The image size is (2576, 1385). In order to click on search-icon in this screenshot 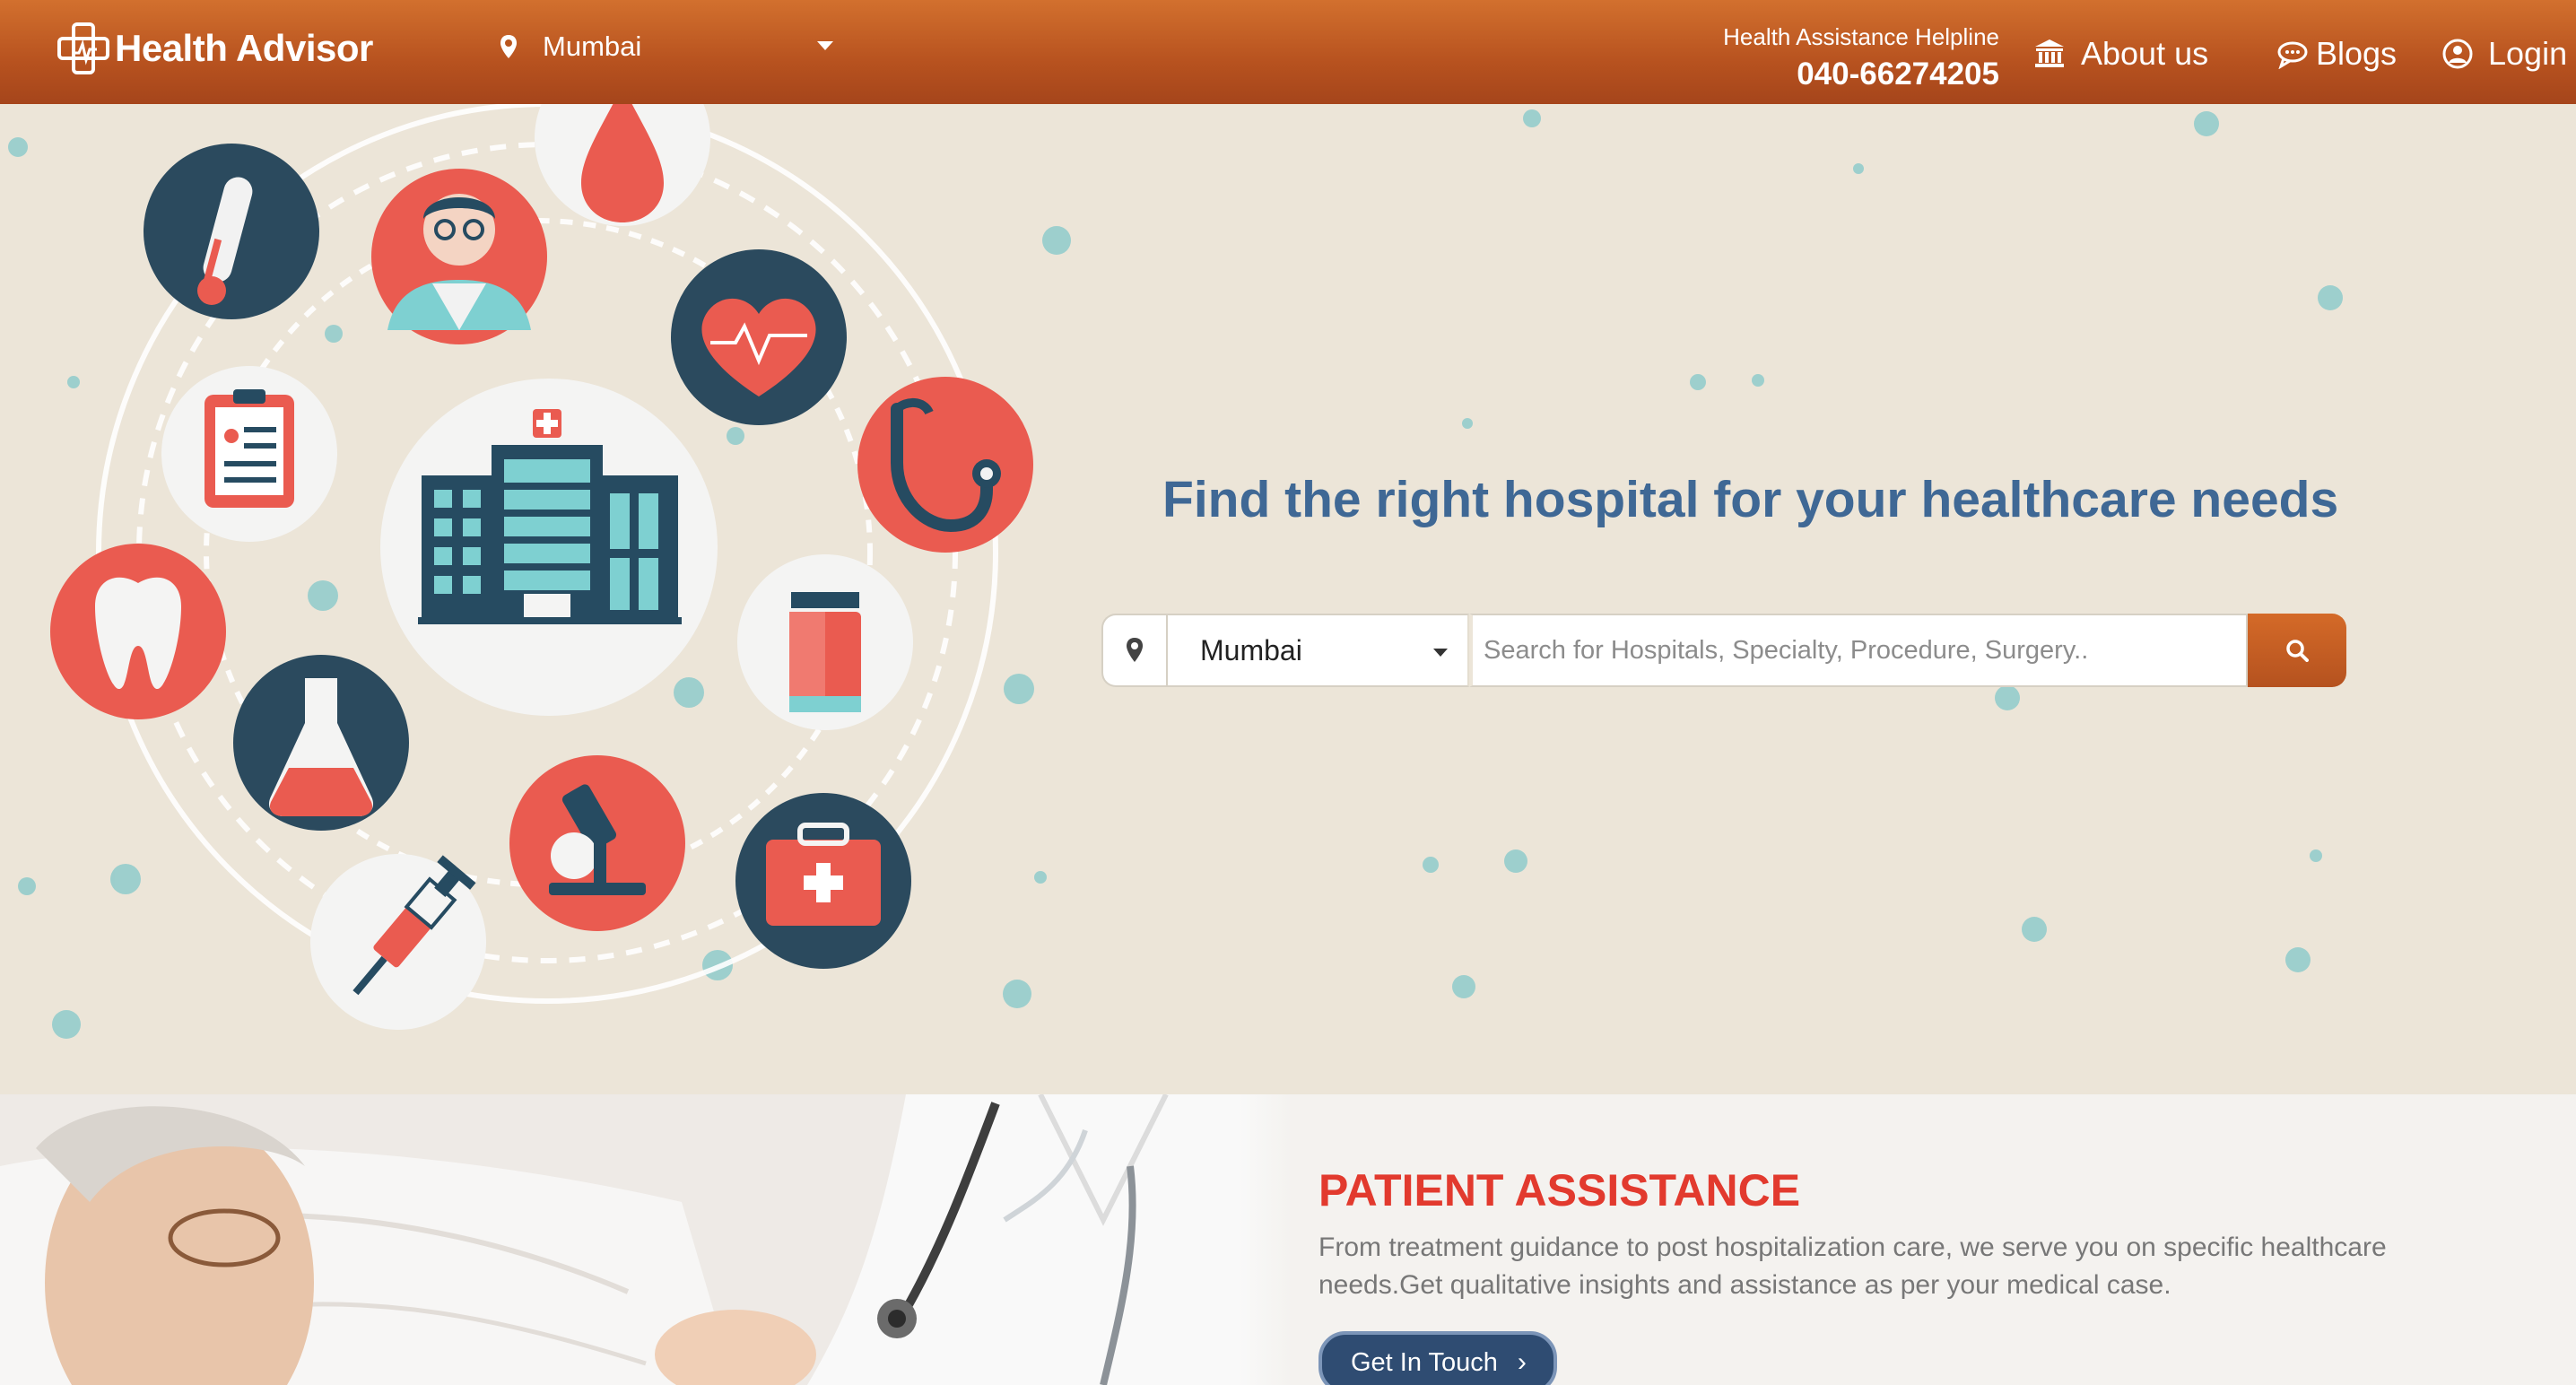, I will do `click(2297, 651)`.